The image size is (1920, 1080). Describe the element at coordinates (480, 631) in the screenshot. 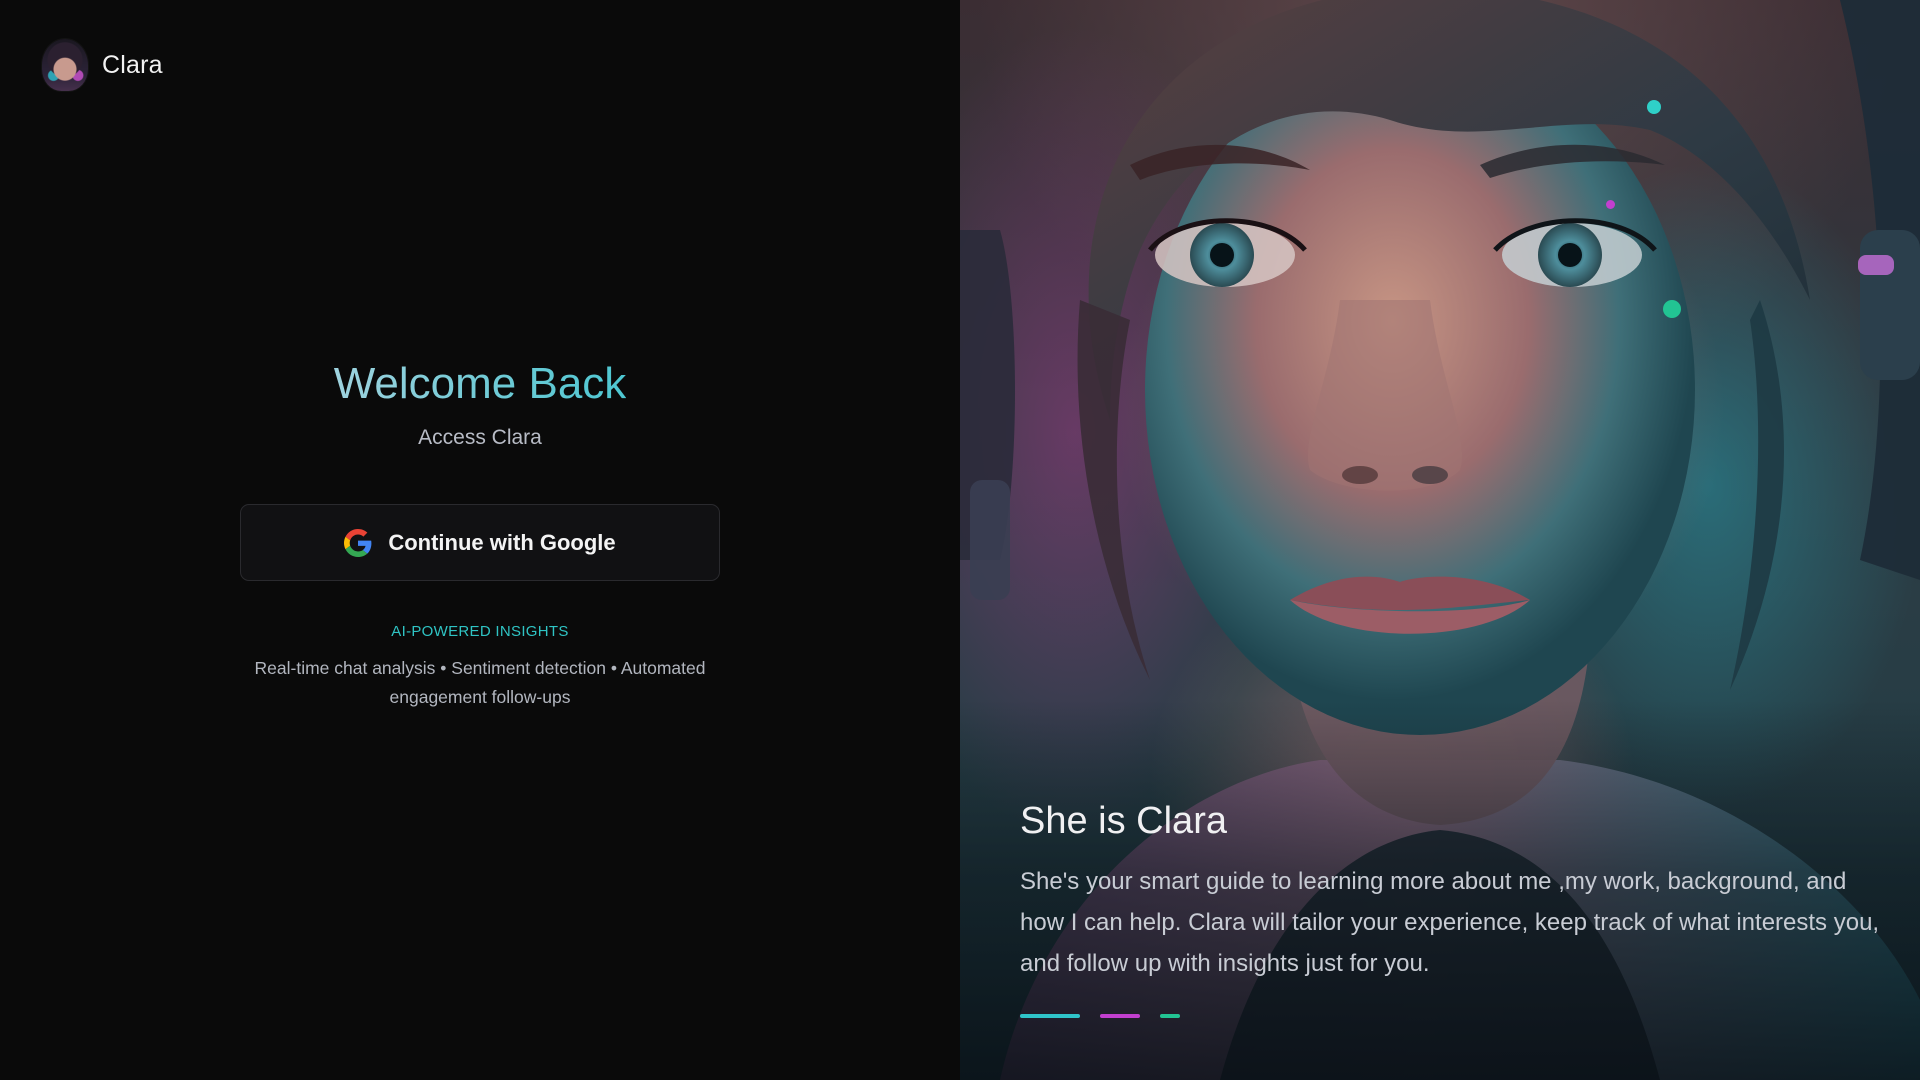

I see `insights-title: AI-POWERED INSIGHTS` at that location.